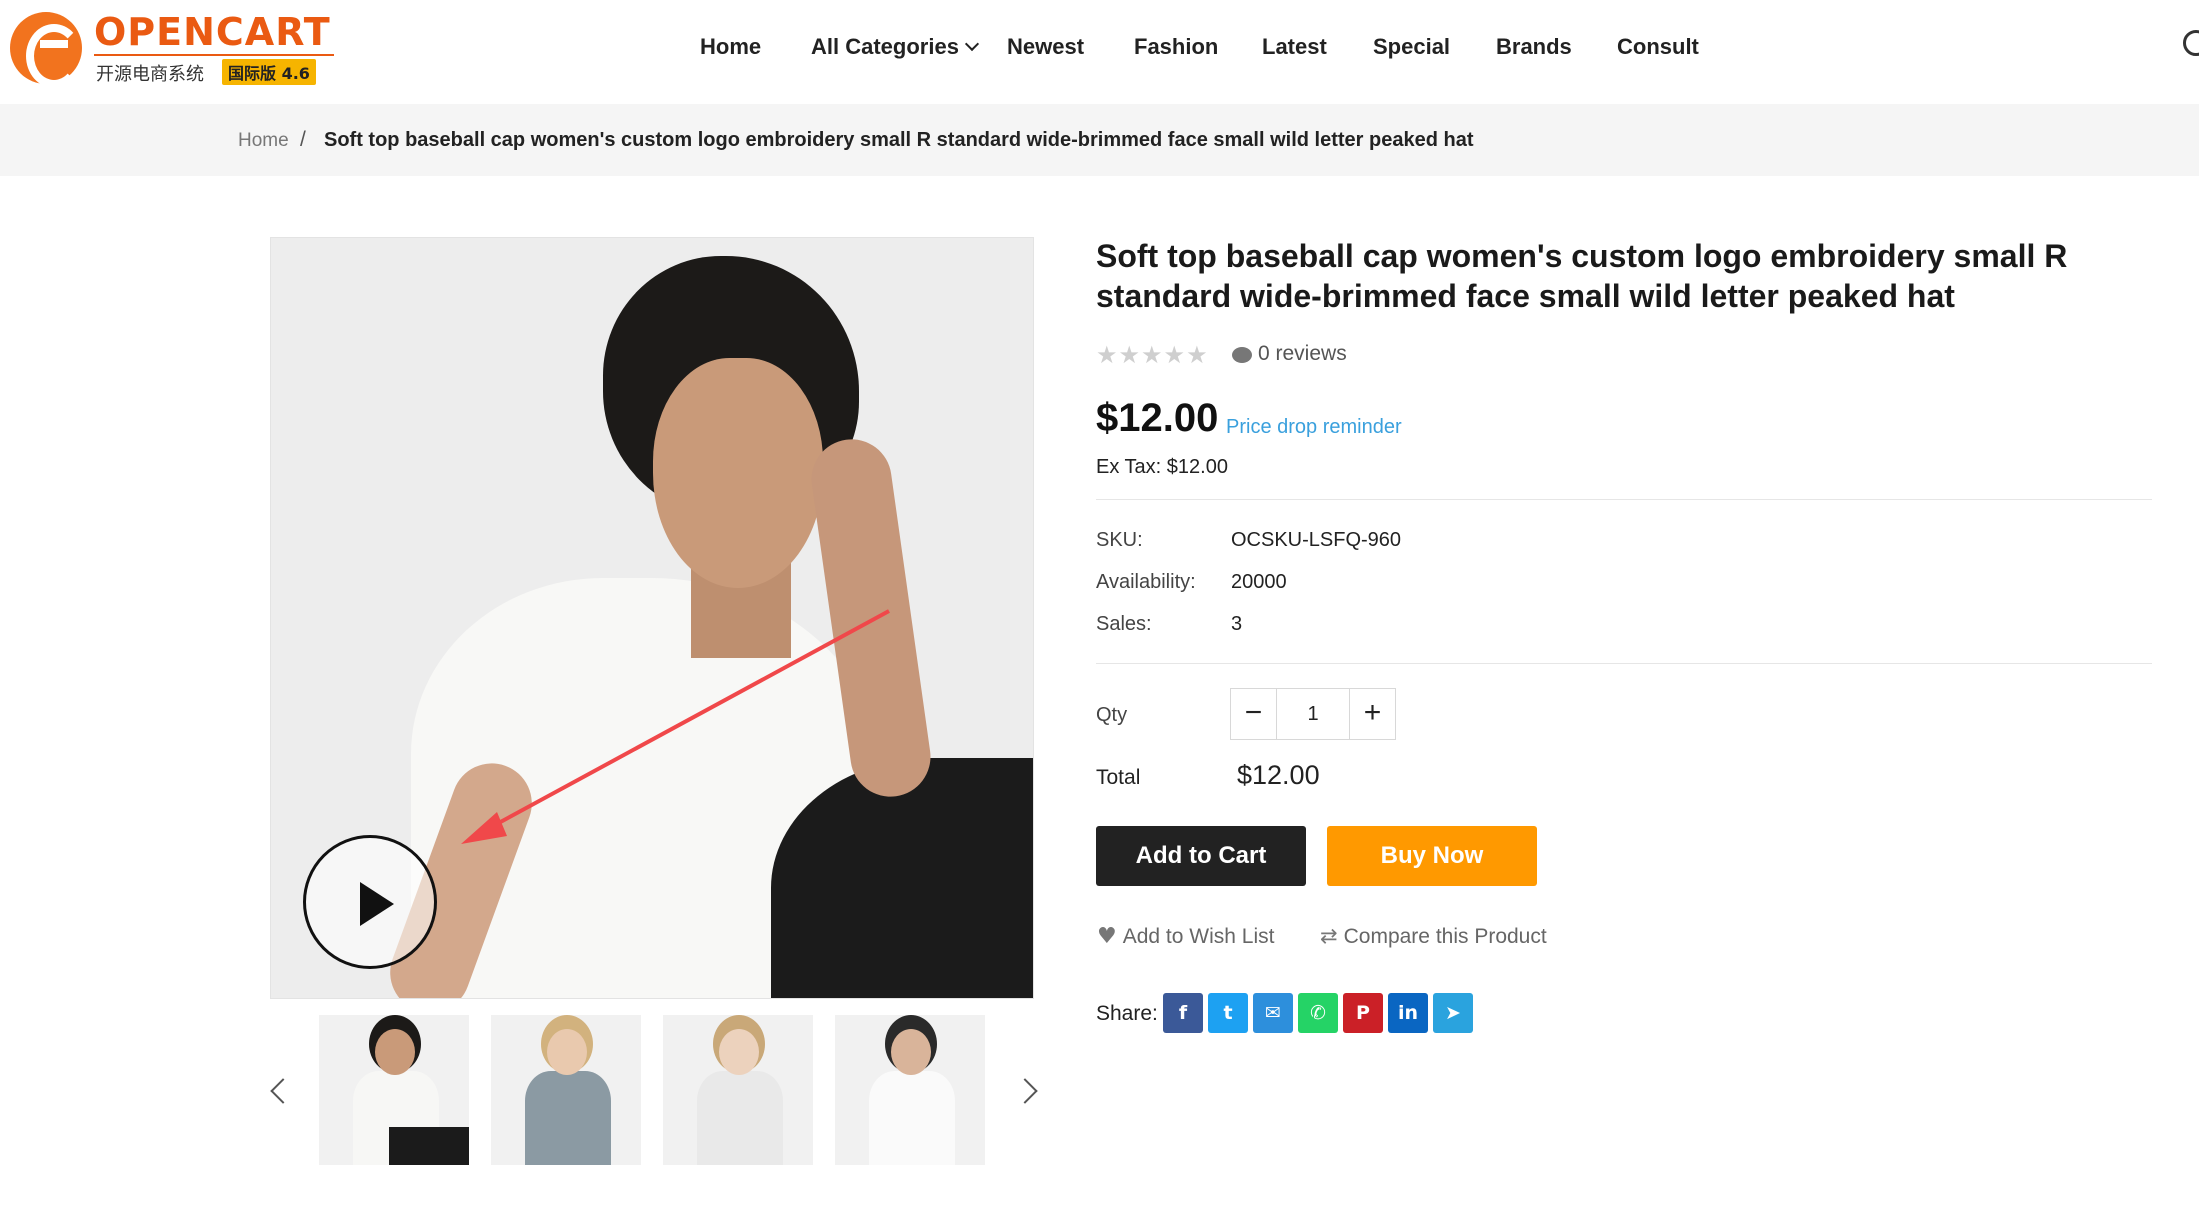 The height and width of the screenshot is (1232, 2199). Describe the element at coordinates (283, 1091) in the screenshot. I see `thumbnail-prev-arrow-icon` at that location.